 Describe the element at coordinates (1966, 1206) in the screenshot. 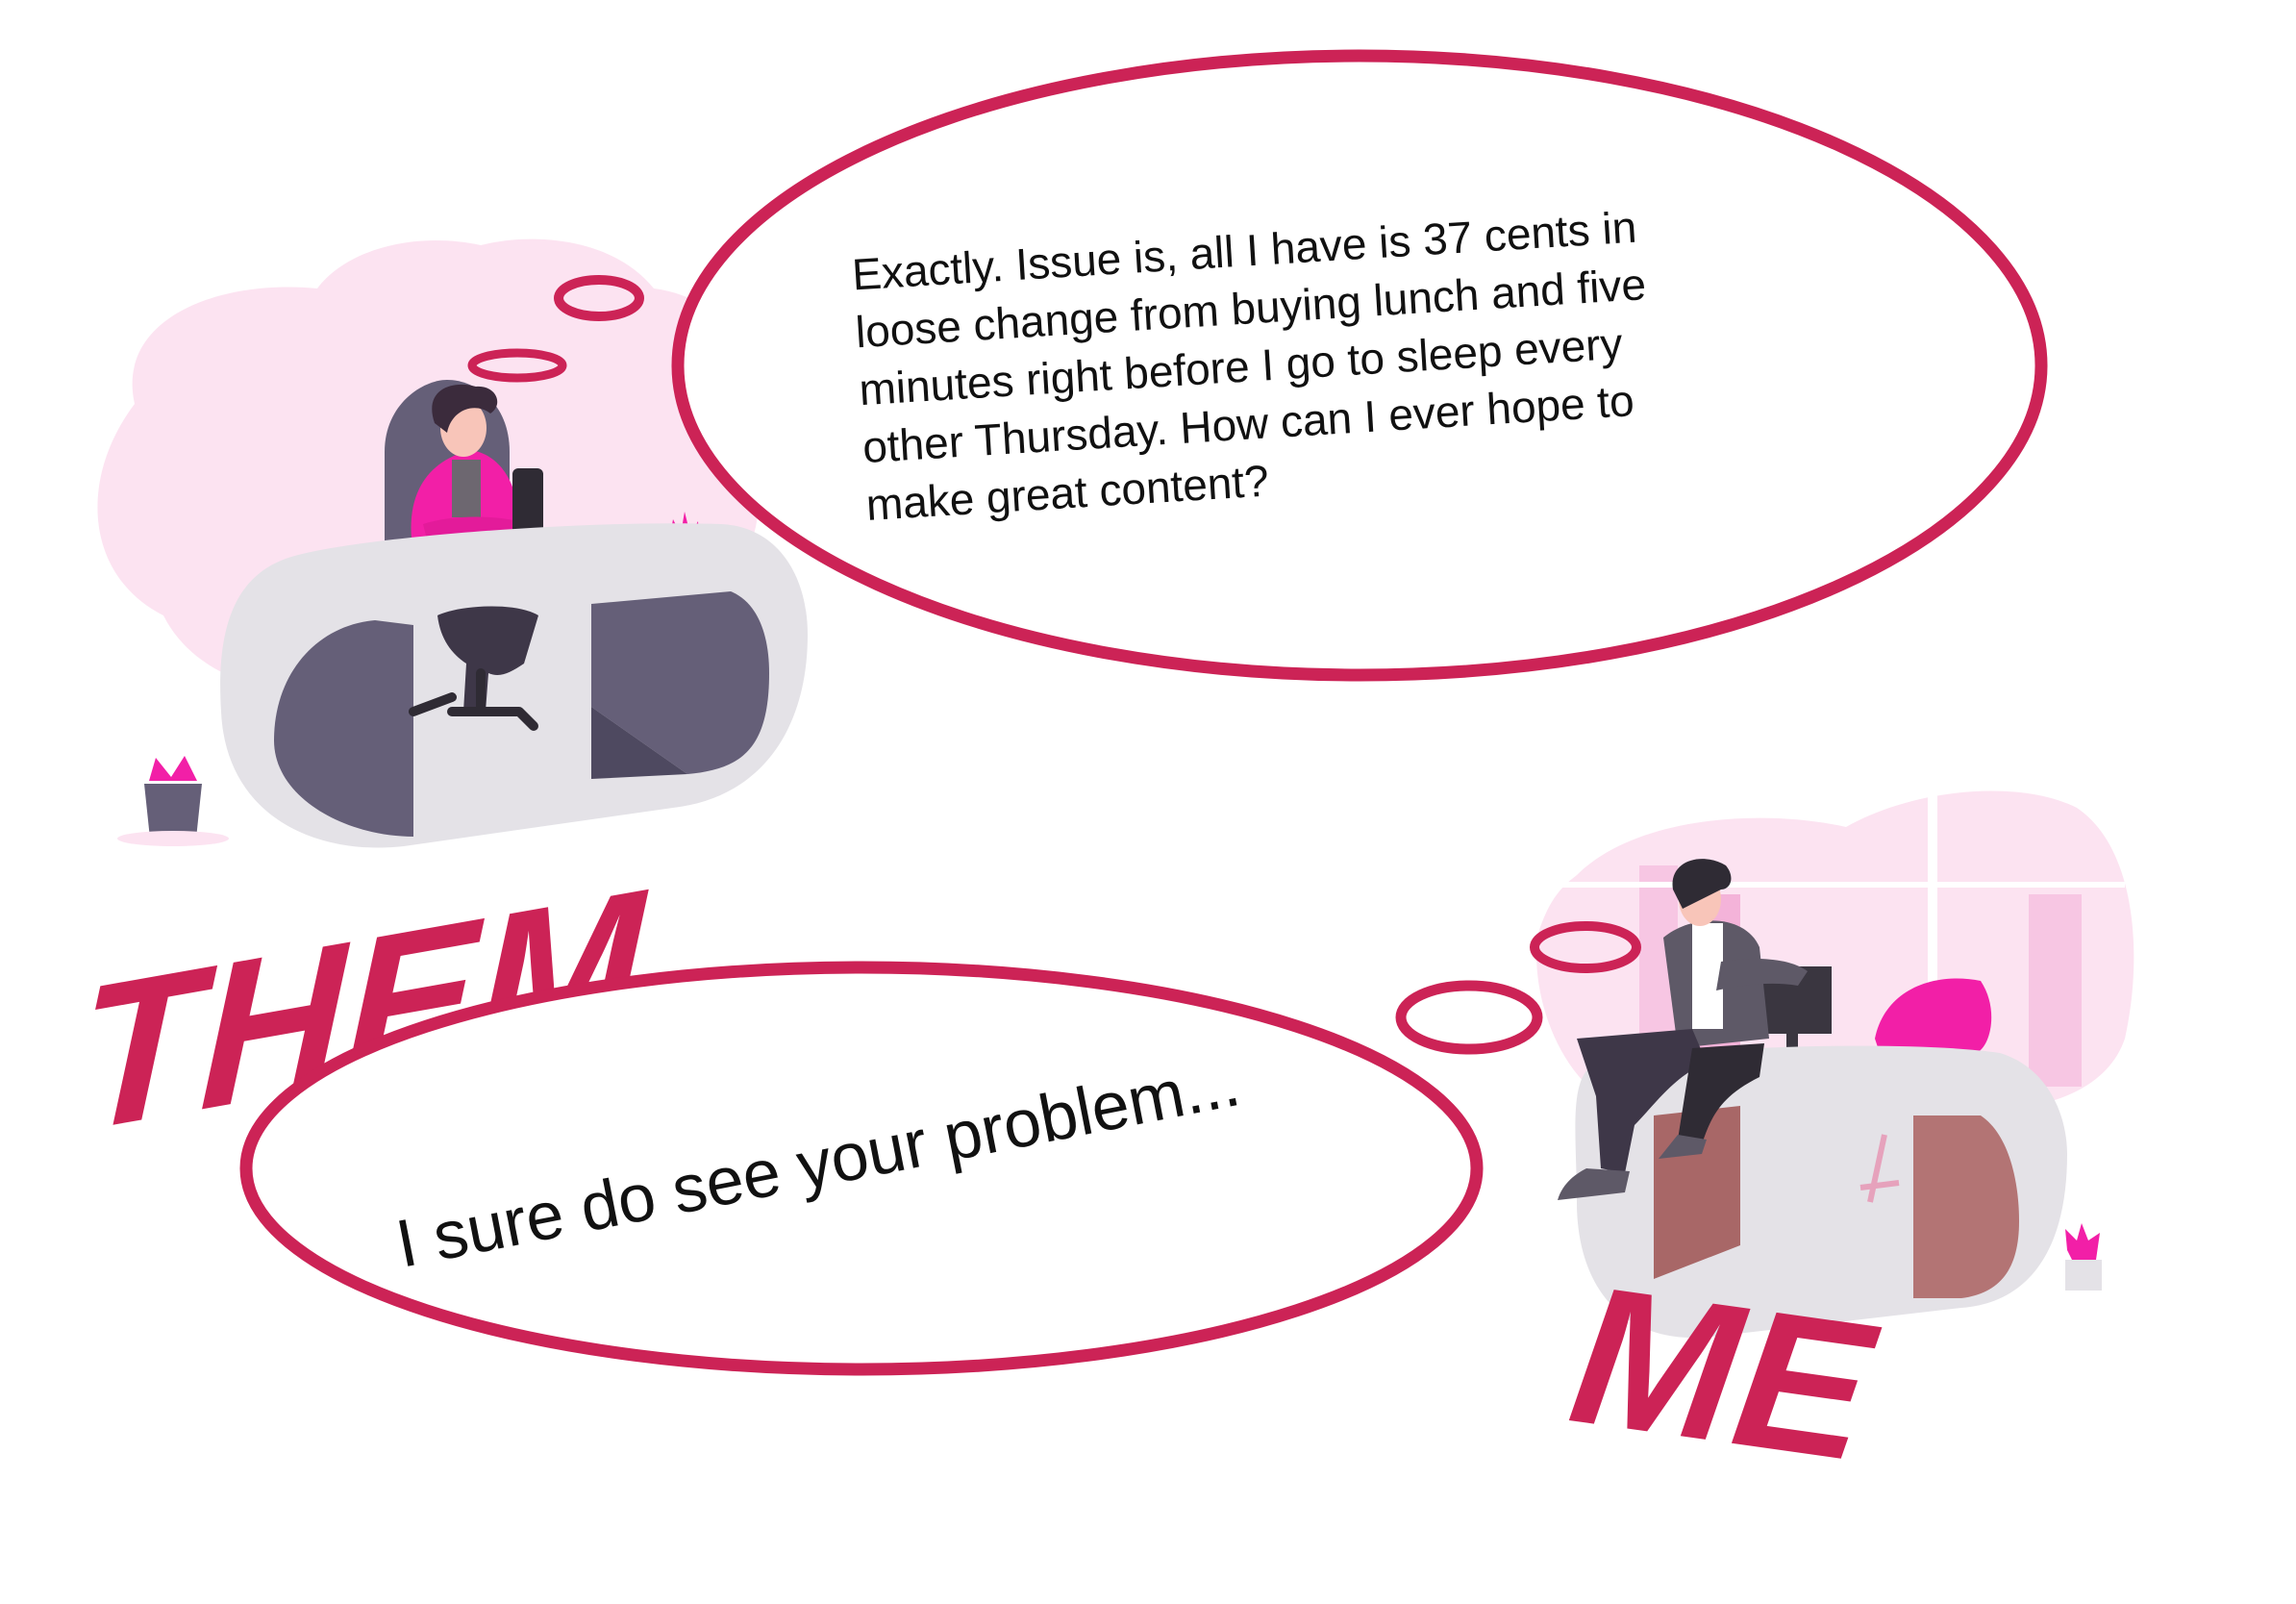

I see `me-desk-right-leg` at that location.